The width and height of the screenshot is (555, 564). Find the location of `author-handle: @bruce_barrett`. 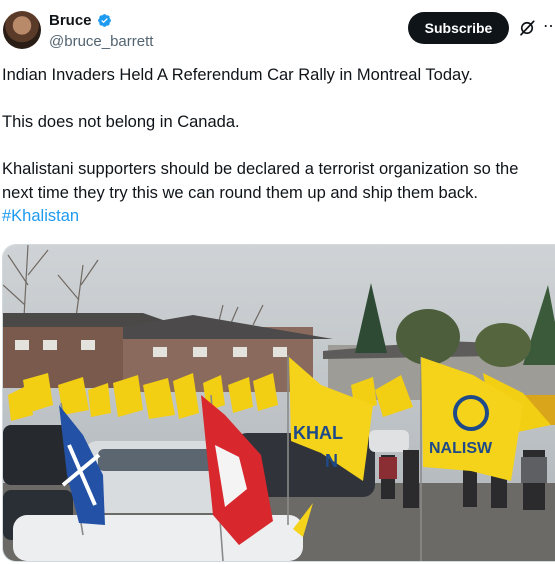

author-handle: @bruce_barrett is located at coordinates (101, 41).